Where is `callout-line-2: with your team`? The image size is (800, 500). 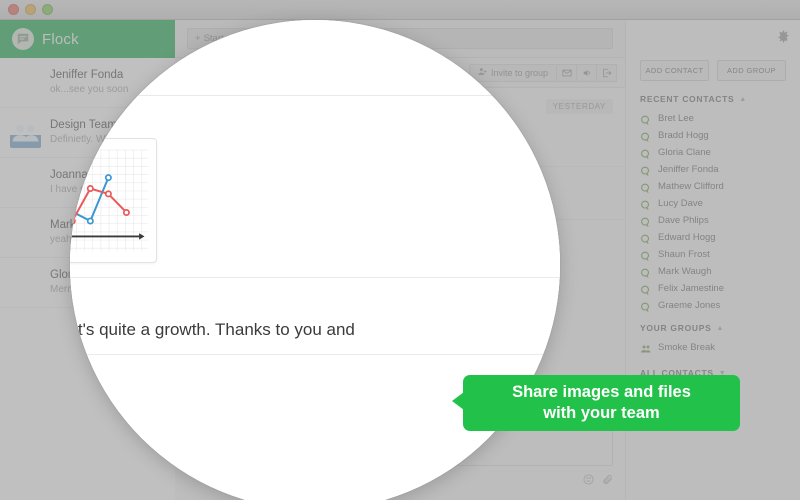 callout-line-2: with your team is located at coordinates (601, 413).